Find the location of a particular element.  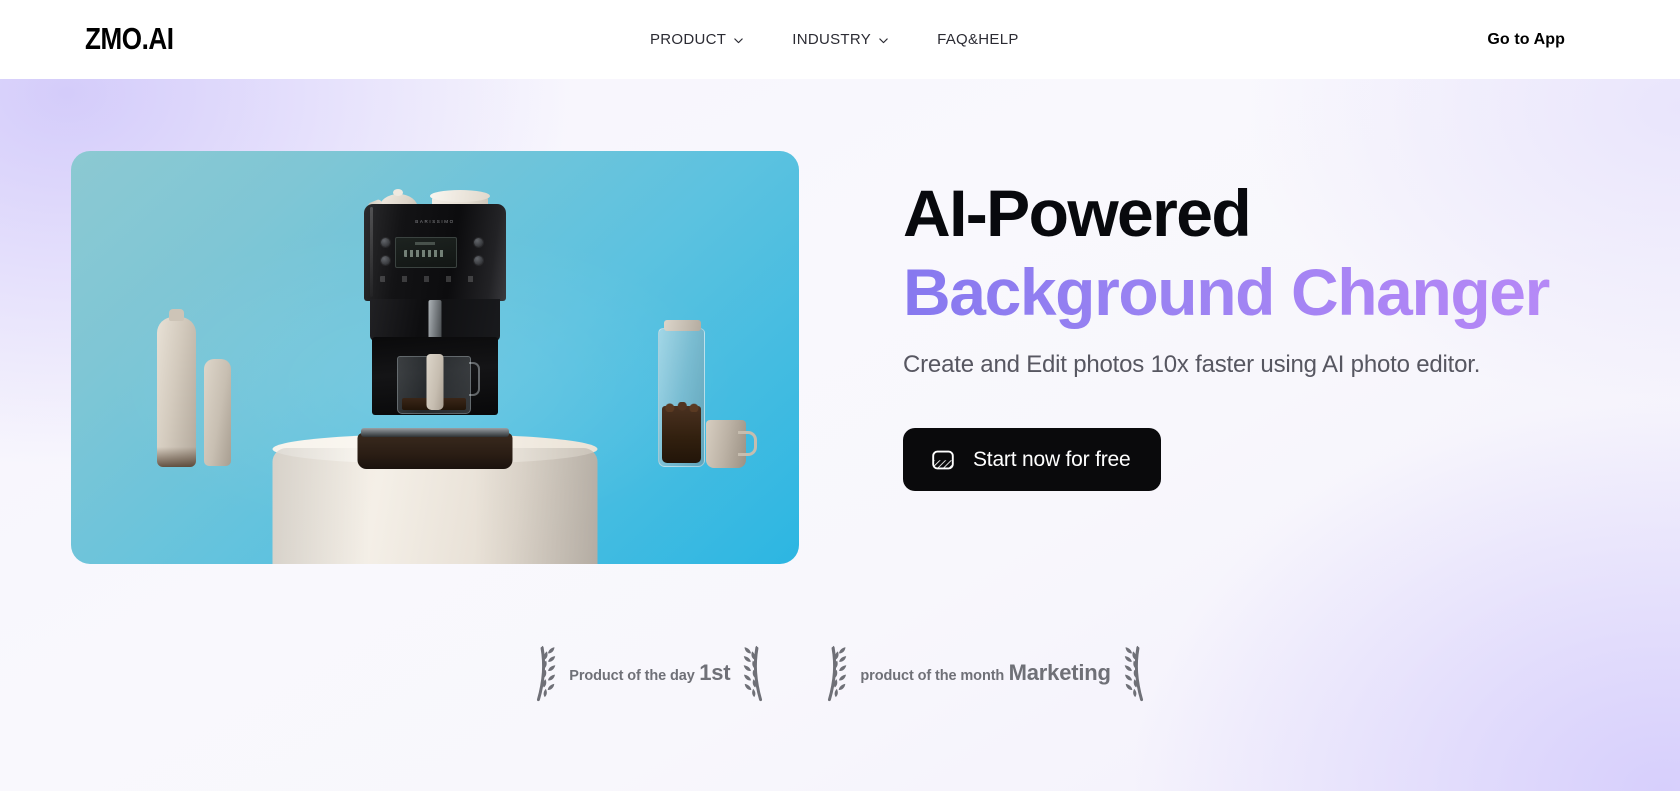

award-text: Product of the day 1st is located at coordinates (649, 673).